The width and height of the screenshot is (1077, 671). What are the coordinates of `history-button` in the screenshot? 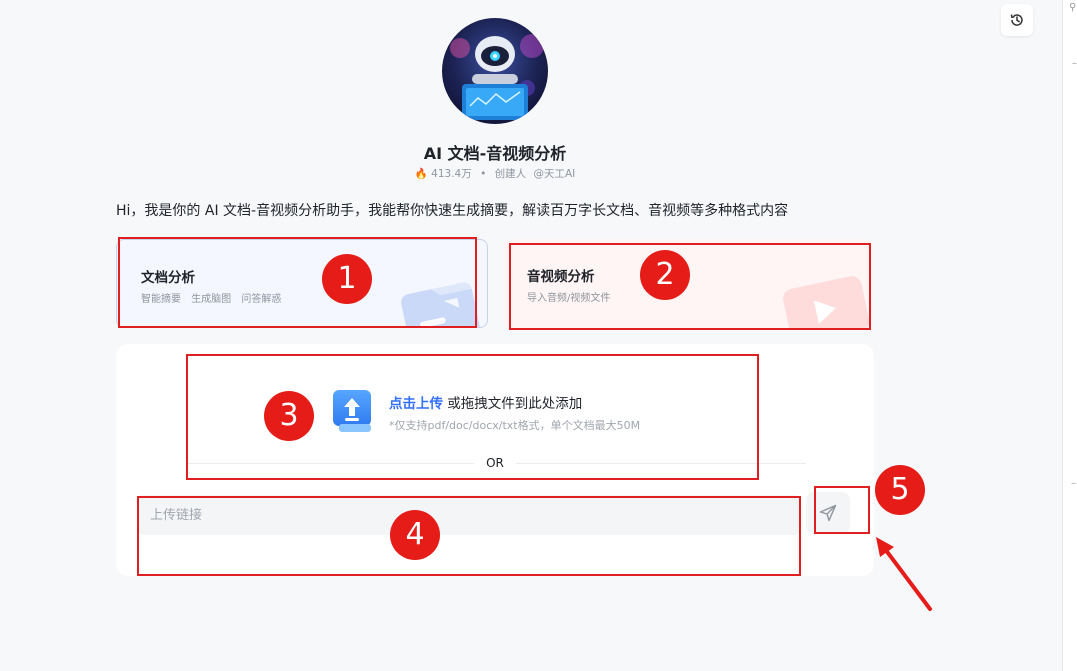 It's located at (1017, 20).